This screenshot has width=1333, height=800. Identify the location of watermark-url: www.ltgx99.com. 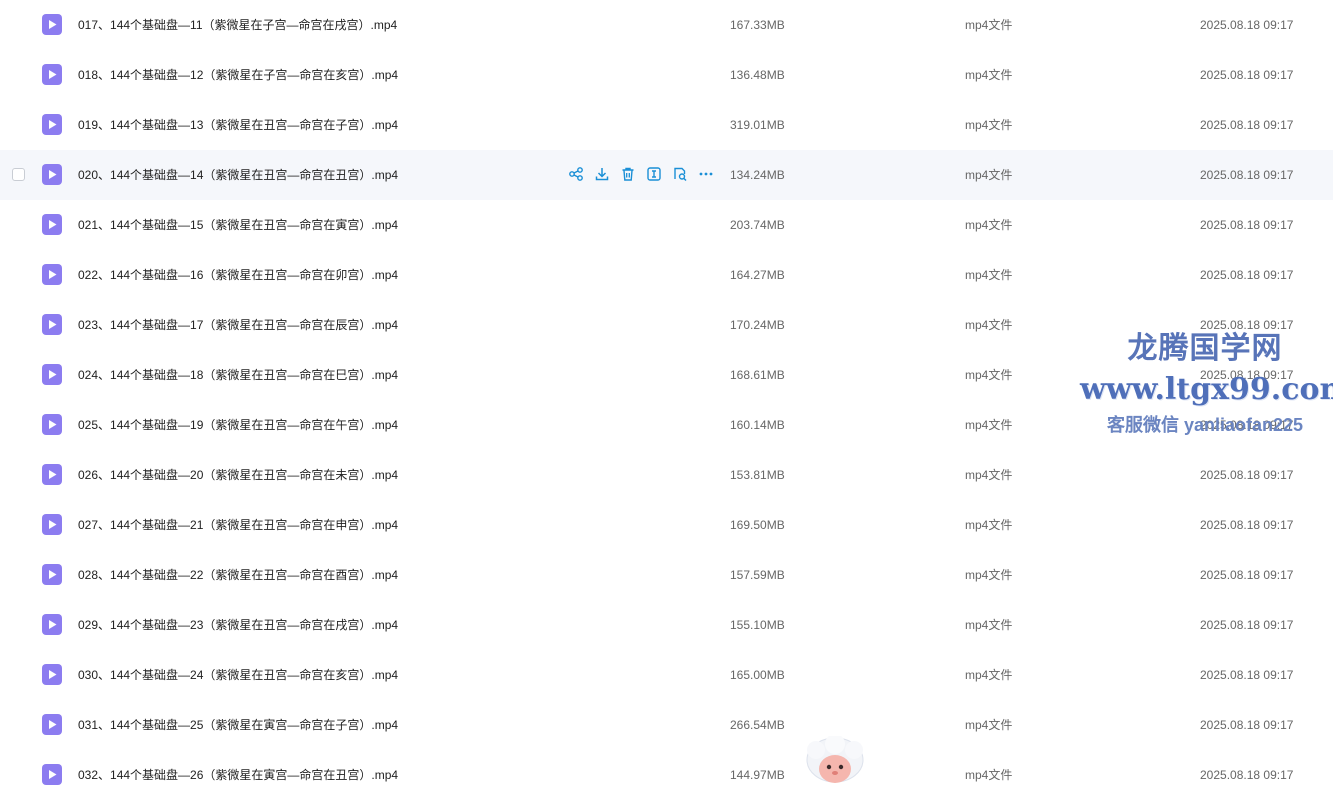
(1206, 389).